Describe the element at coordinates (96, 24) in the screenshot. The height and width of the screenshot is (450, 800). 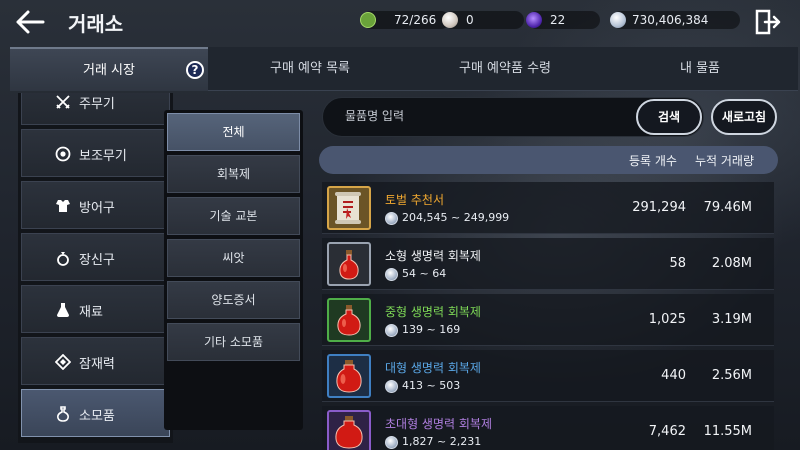
I see `page-title: 거래소` at that location.